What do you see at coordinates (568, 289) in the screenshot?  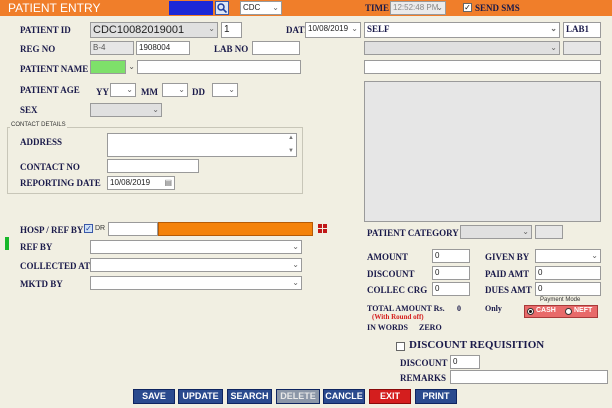 I see `dues-amt-field: 0` at bounding box center [568, 289].